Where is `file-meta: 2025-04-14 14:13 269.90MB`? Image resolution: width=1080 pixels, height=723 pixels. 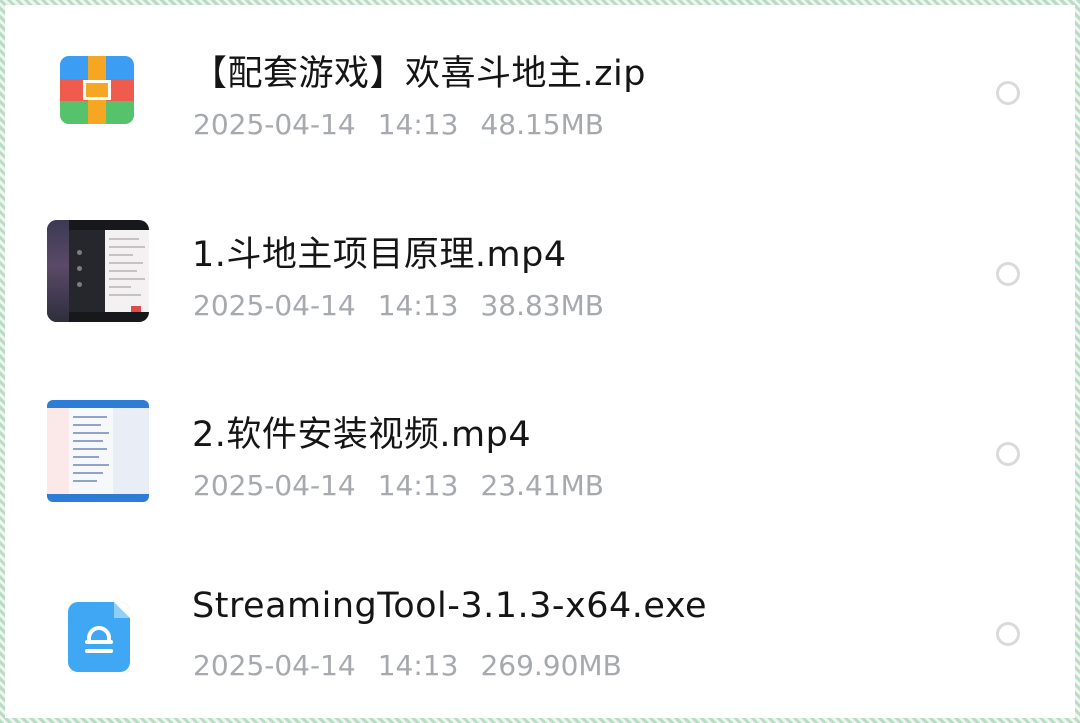
file-meta: 2025-04-14 14:13 269.90MB is located at coordinates (418, 665).